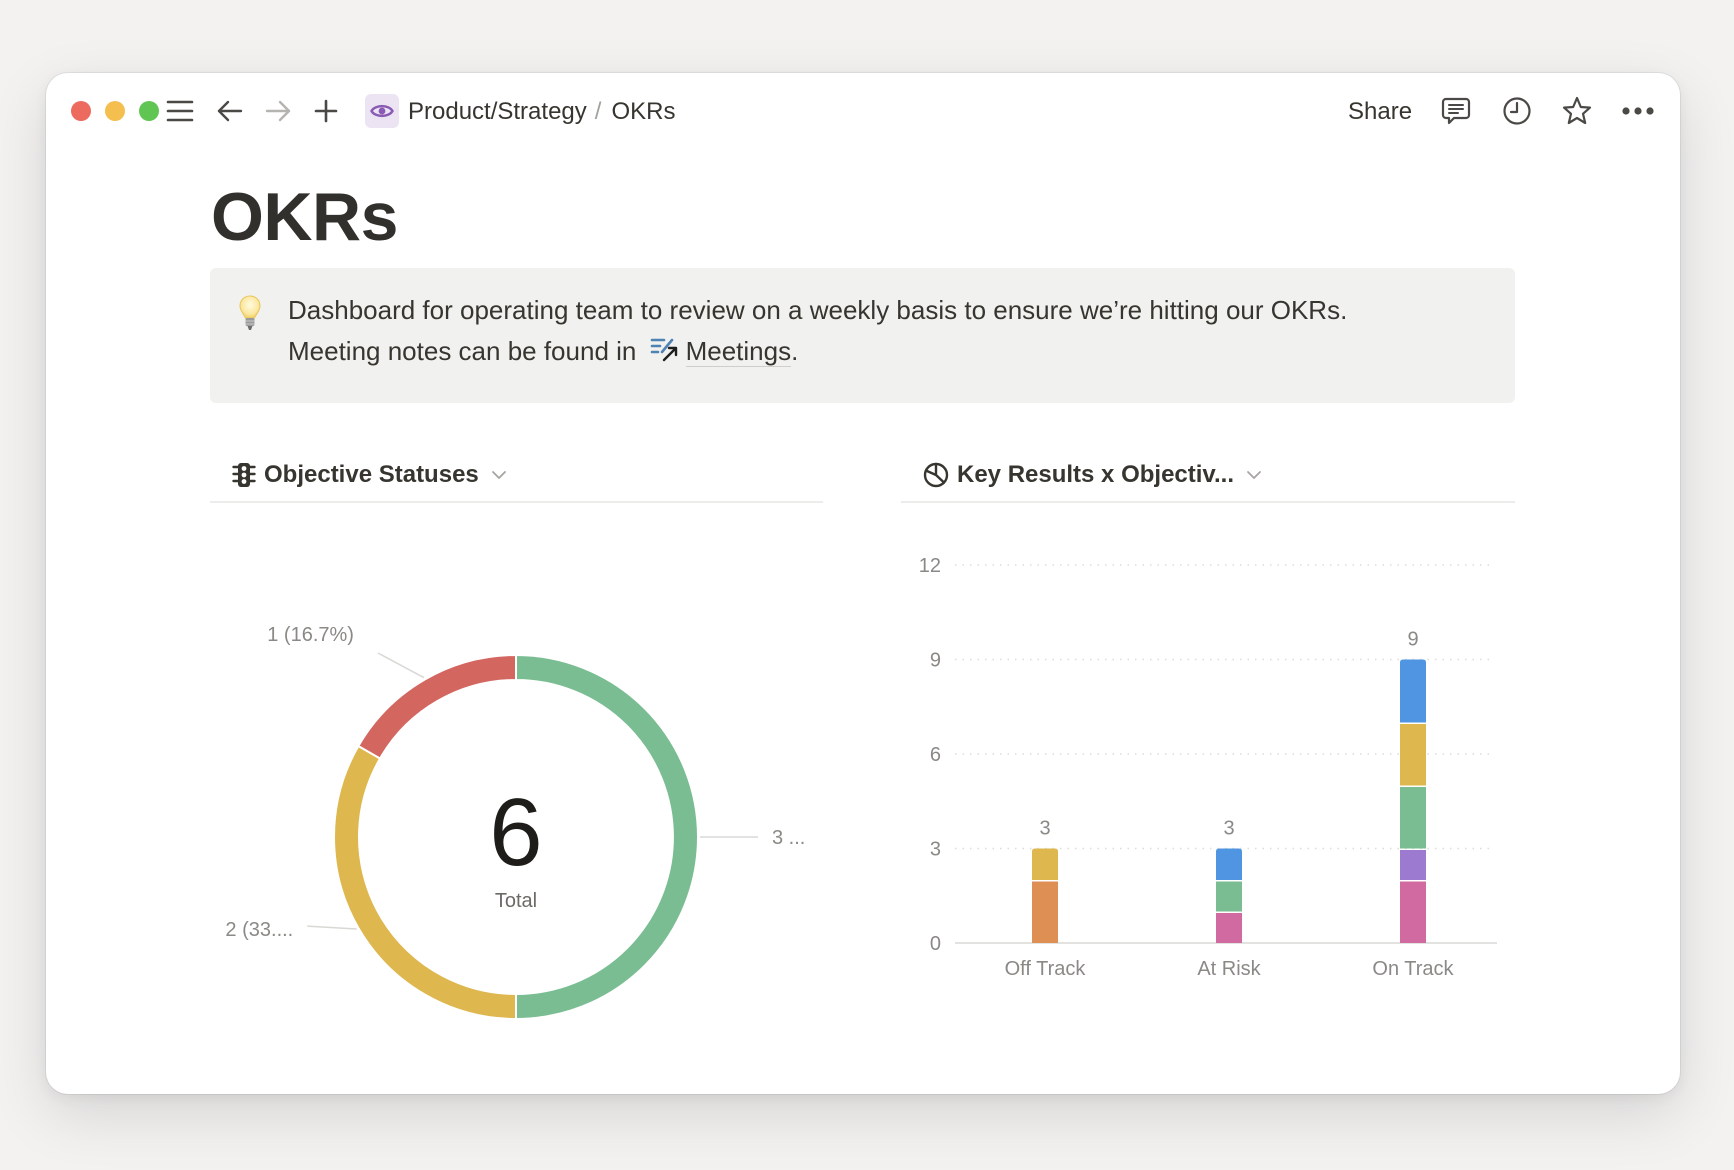  What do you see at coordinates (1229, 969) in the screenshot?
I see `x-tick-label: At Risk` at bounding box center [1229, 969].